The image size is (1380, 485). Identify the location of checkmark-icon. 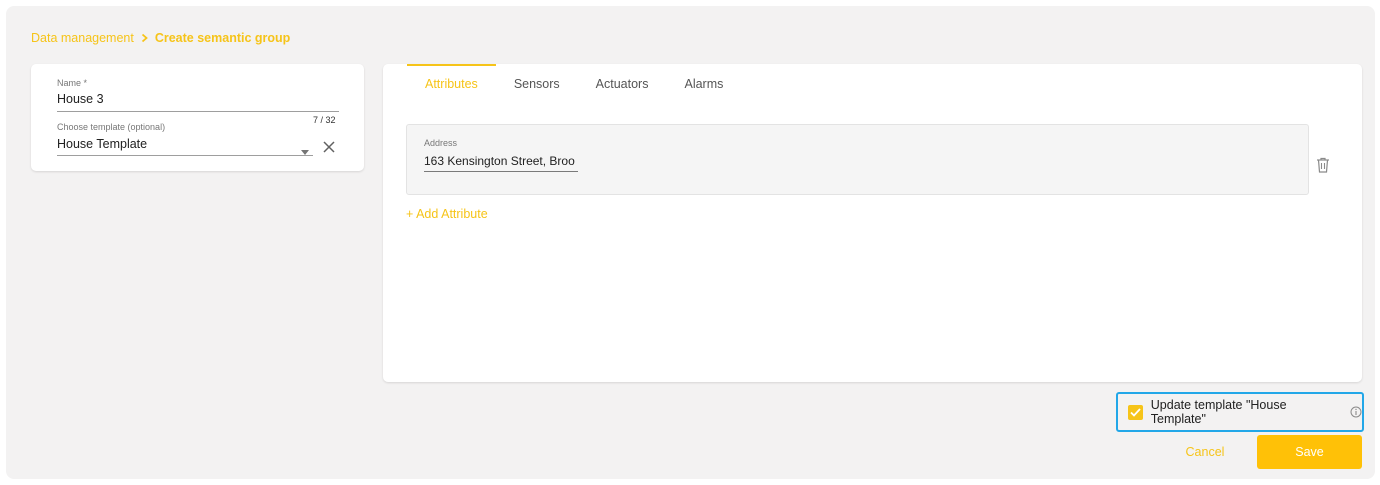
(1135, 412).